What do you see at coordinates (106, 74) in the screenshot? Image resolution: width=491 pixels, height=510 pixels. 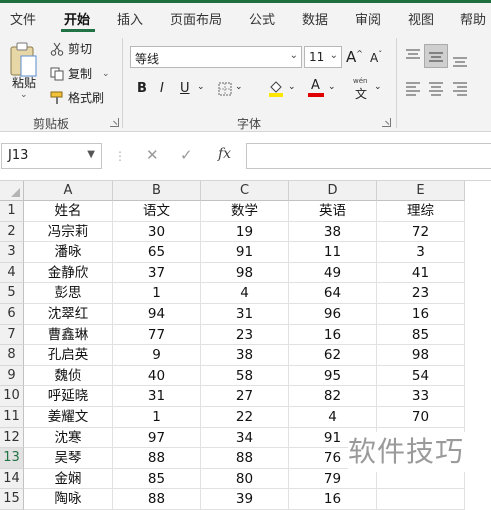 I see `copy-dropdown-icon: ⌄` at bounding box center [106, 74].